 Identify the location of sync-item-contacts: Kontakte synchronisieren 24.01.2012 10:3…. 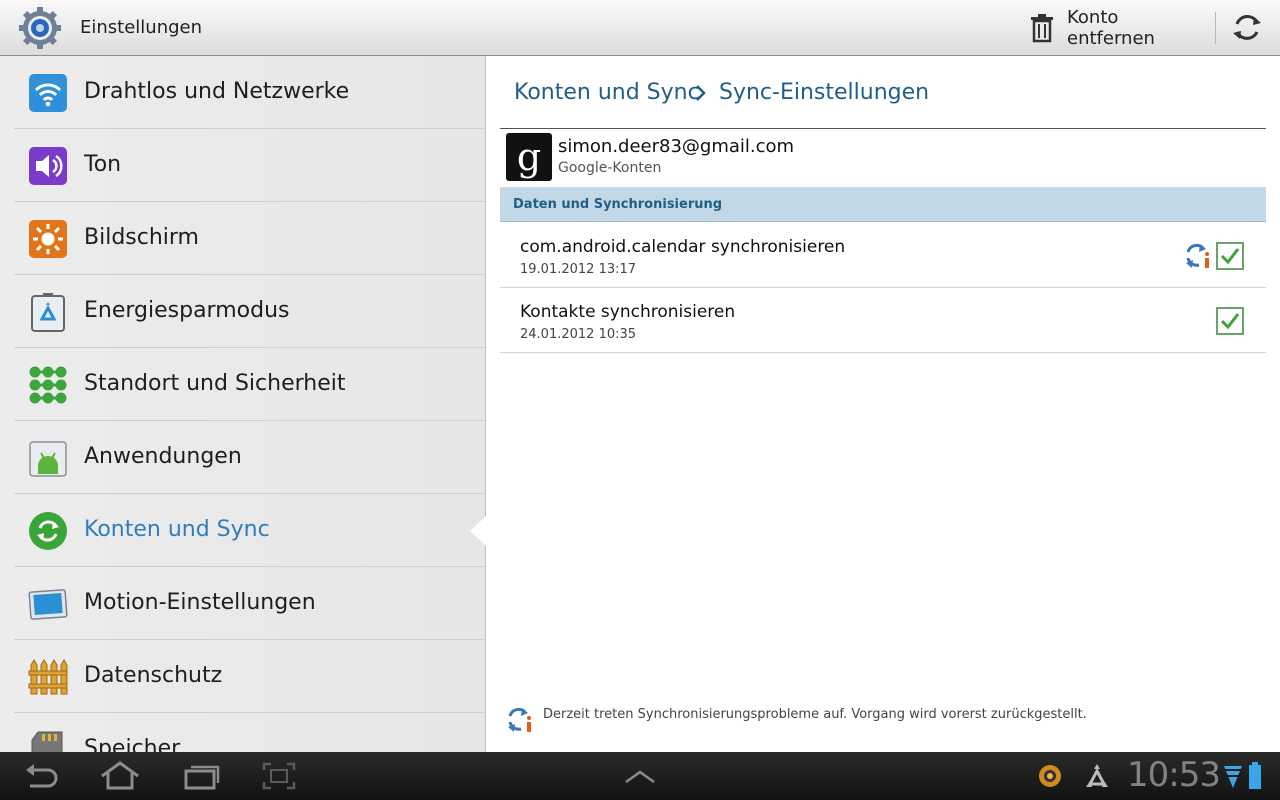
(883, 320).